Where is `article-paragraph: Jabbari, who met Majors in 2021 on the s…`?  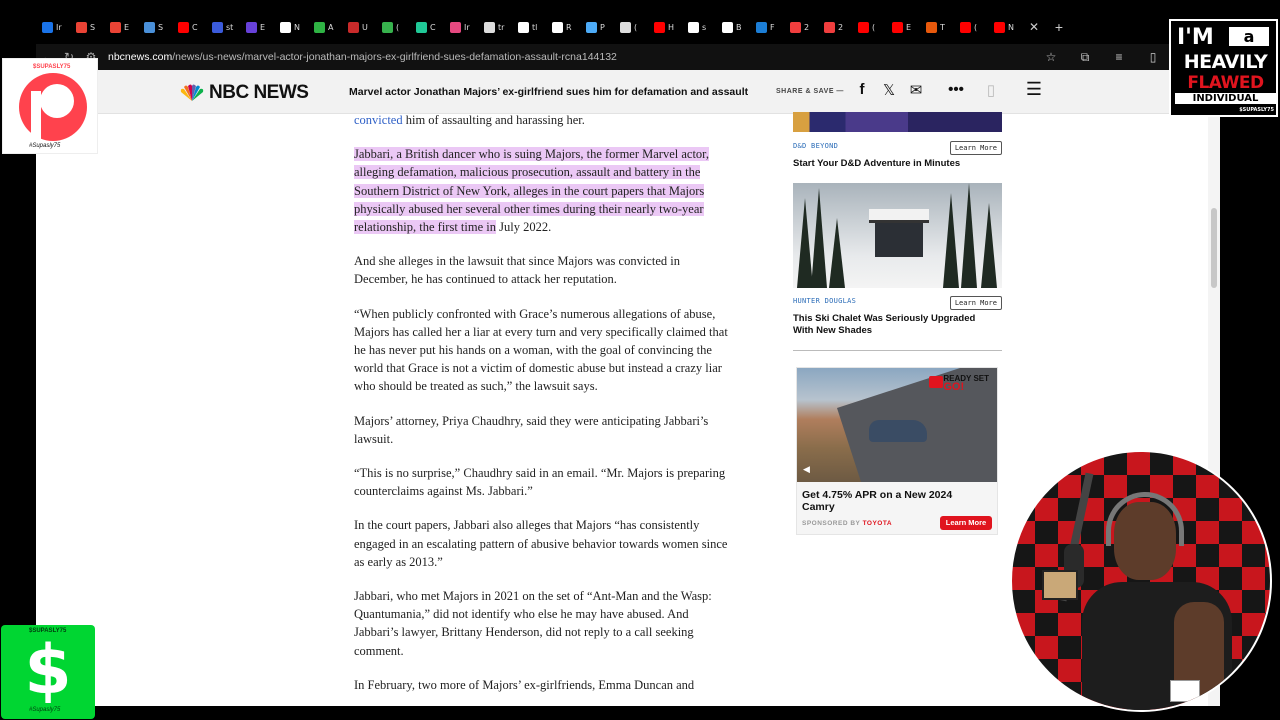 article-paragraph: Jabbari, who met Majors in 2021 on the s… is located at coordinates (533, 623).